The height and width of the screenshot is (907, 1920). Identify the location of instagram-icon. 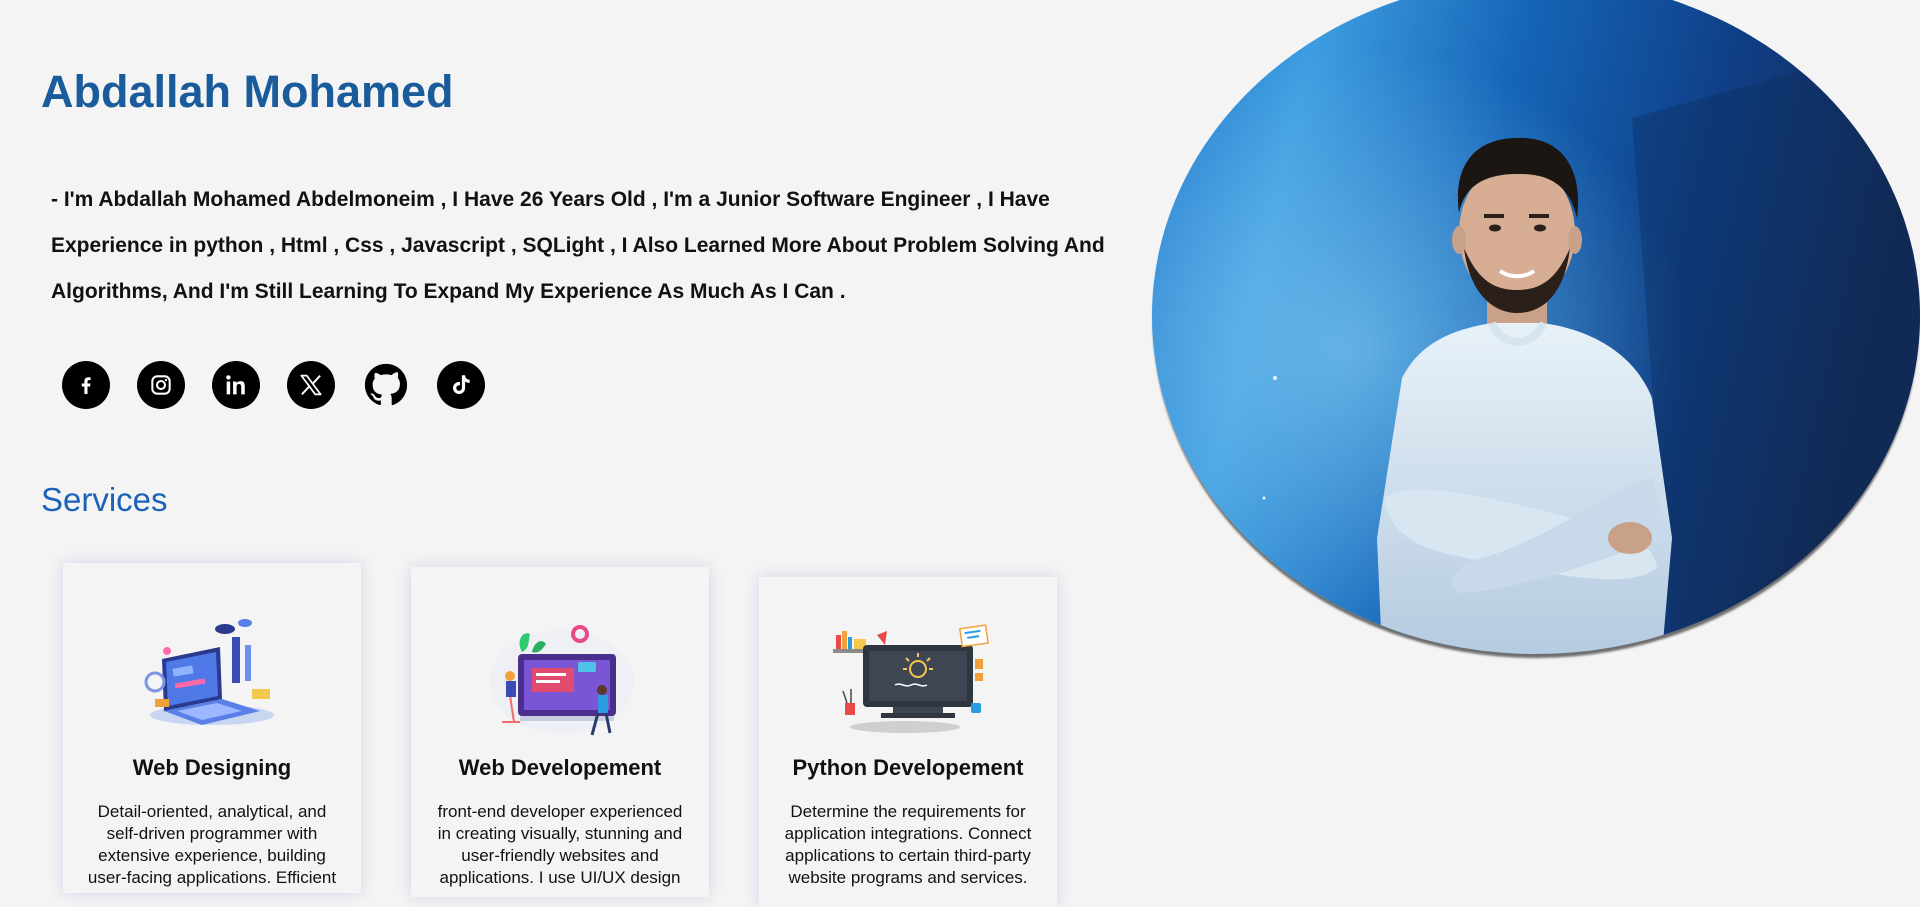
(161, 385).